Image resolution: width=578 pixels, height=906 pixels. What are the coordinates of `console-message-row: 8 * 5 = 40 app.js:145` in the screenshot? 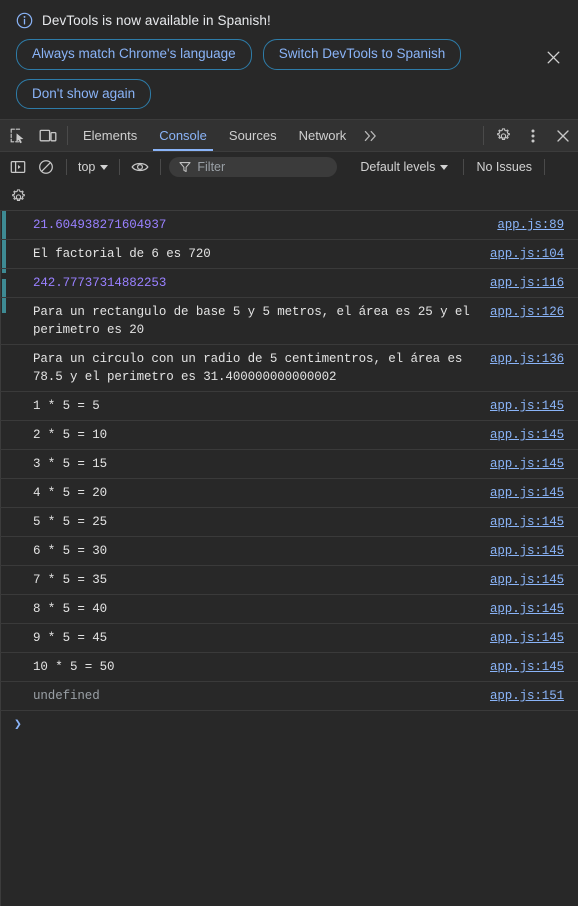 It's located at (289, 609).